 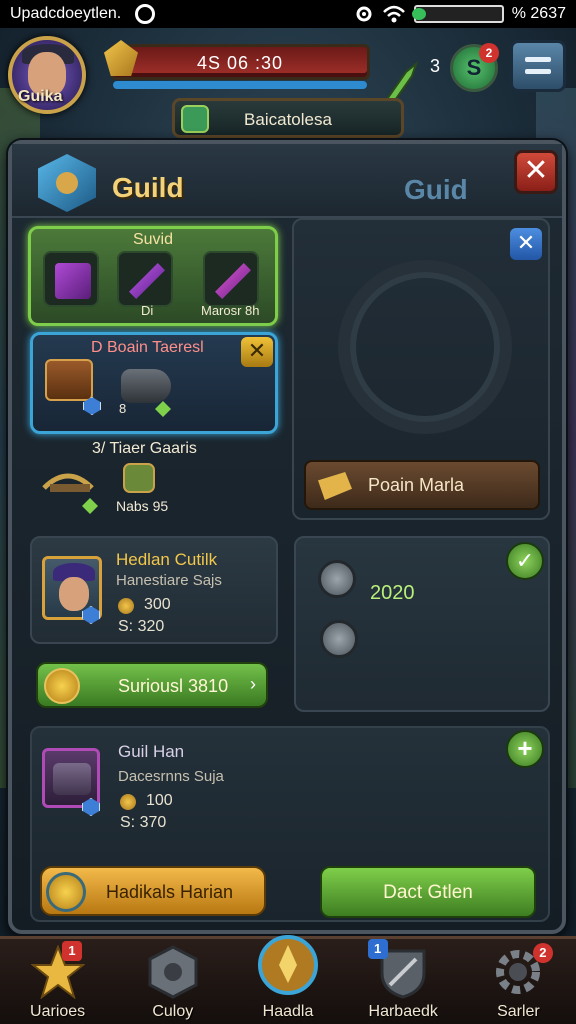 What do you see at coordinates (152, 786) in the screenshot?
I see `member-card-2: Guil Han Dacesrnns Suja 100 S: 370` at bounding box center [152, 786].